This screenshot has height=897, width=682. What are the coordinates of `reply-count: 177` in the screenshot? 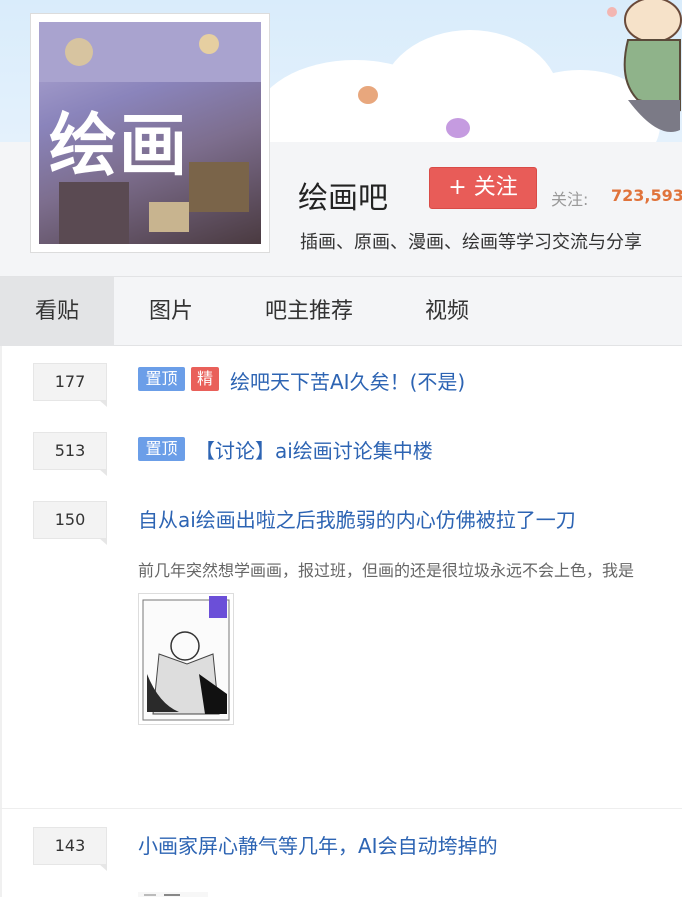 It's located at (70, 385).